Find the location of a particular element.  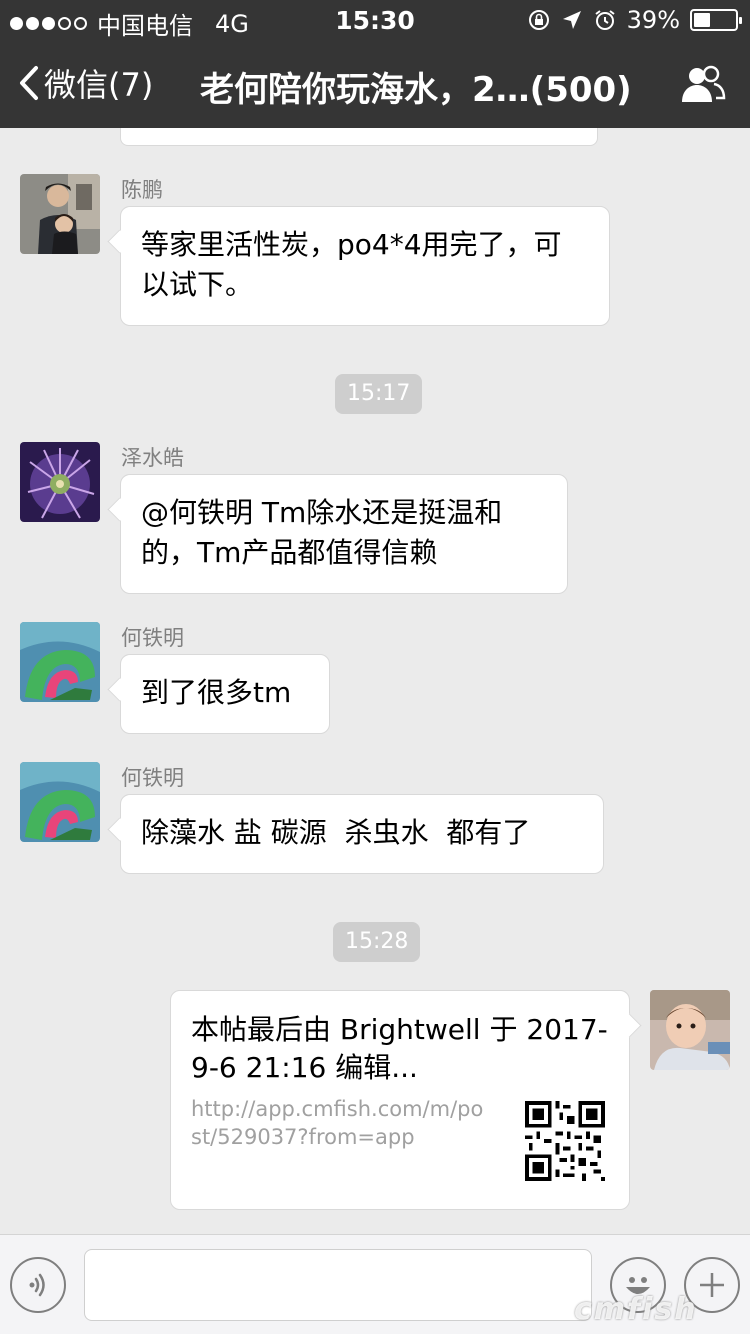

voice-icon is located at coordinates (37, 1285).